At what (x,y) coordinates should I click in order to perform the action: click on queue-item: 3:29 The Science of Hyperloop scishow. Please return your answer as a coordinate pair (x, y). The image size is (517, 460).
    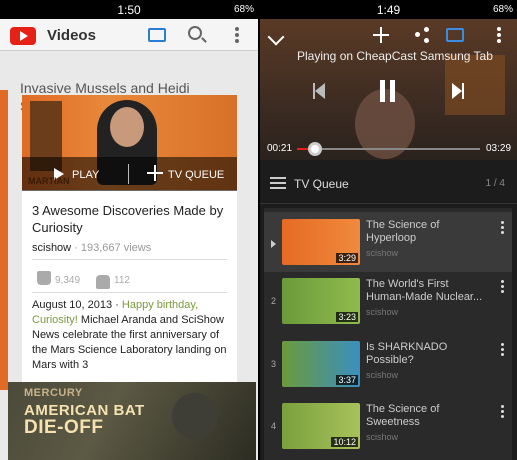
    Looking at the image, I should click on (388, 242).